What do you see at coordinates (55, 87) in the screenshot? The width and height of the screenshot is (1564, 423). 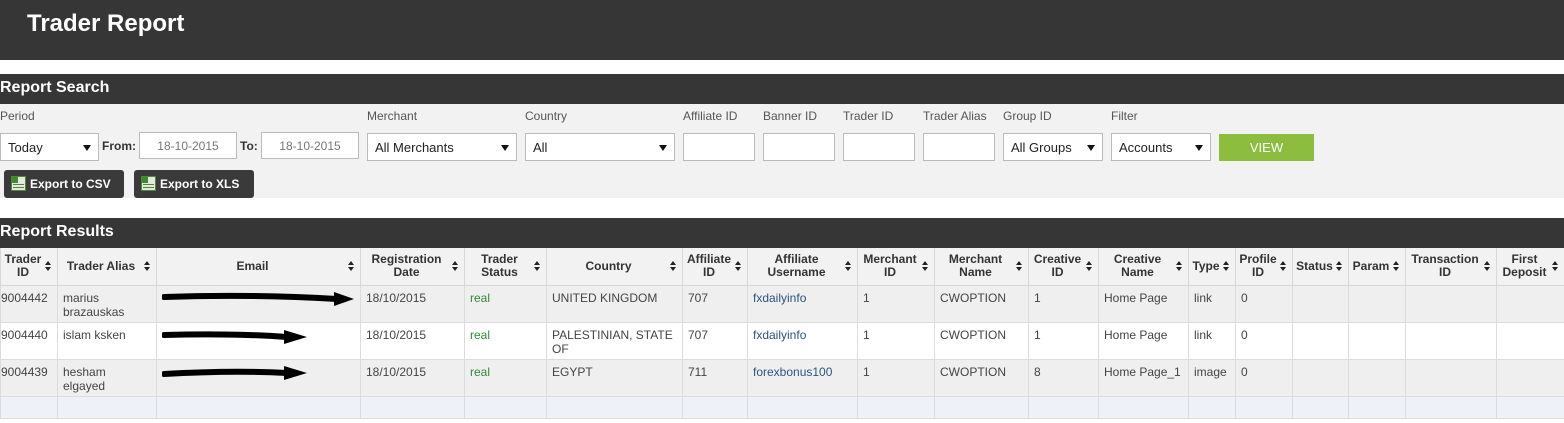 I see `report-search-title: Report Search` at bounding box center [55, 87].